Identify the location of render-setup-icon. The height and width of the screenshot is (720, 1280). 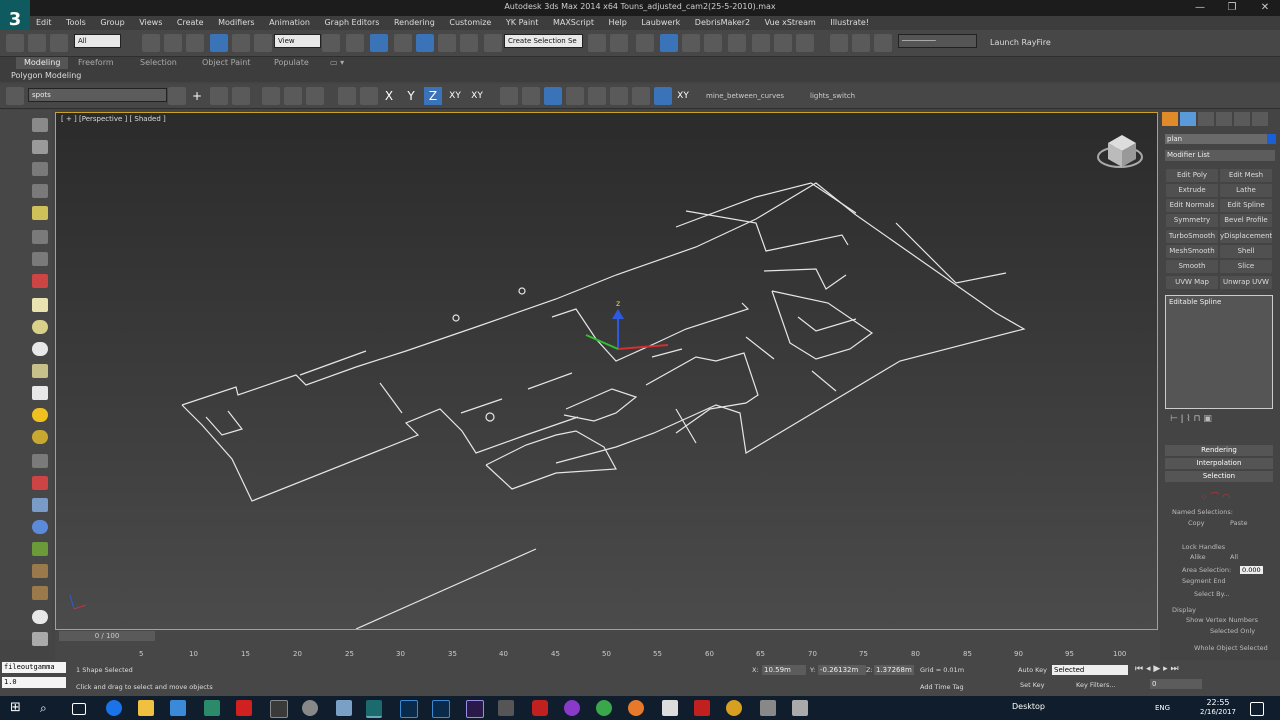
(761, 43).